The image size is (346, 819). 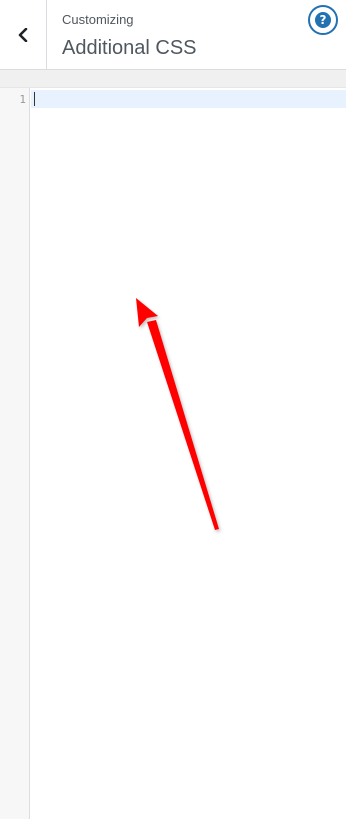 What do you see at coordinates (188, 99) in the screenshot?
I see `active-code-line` at bounding box center [188, 99].